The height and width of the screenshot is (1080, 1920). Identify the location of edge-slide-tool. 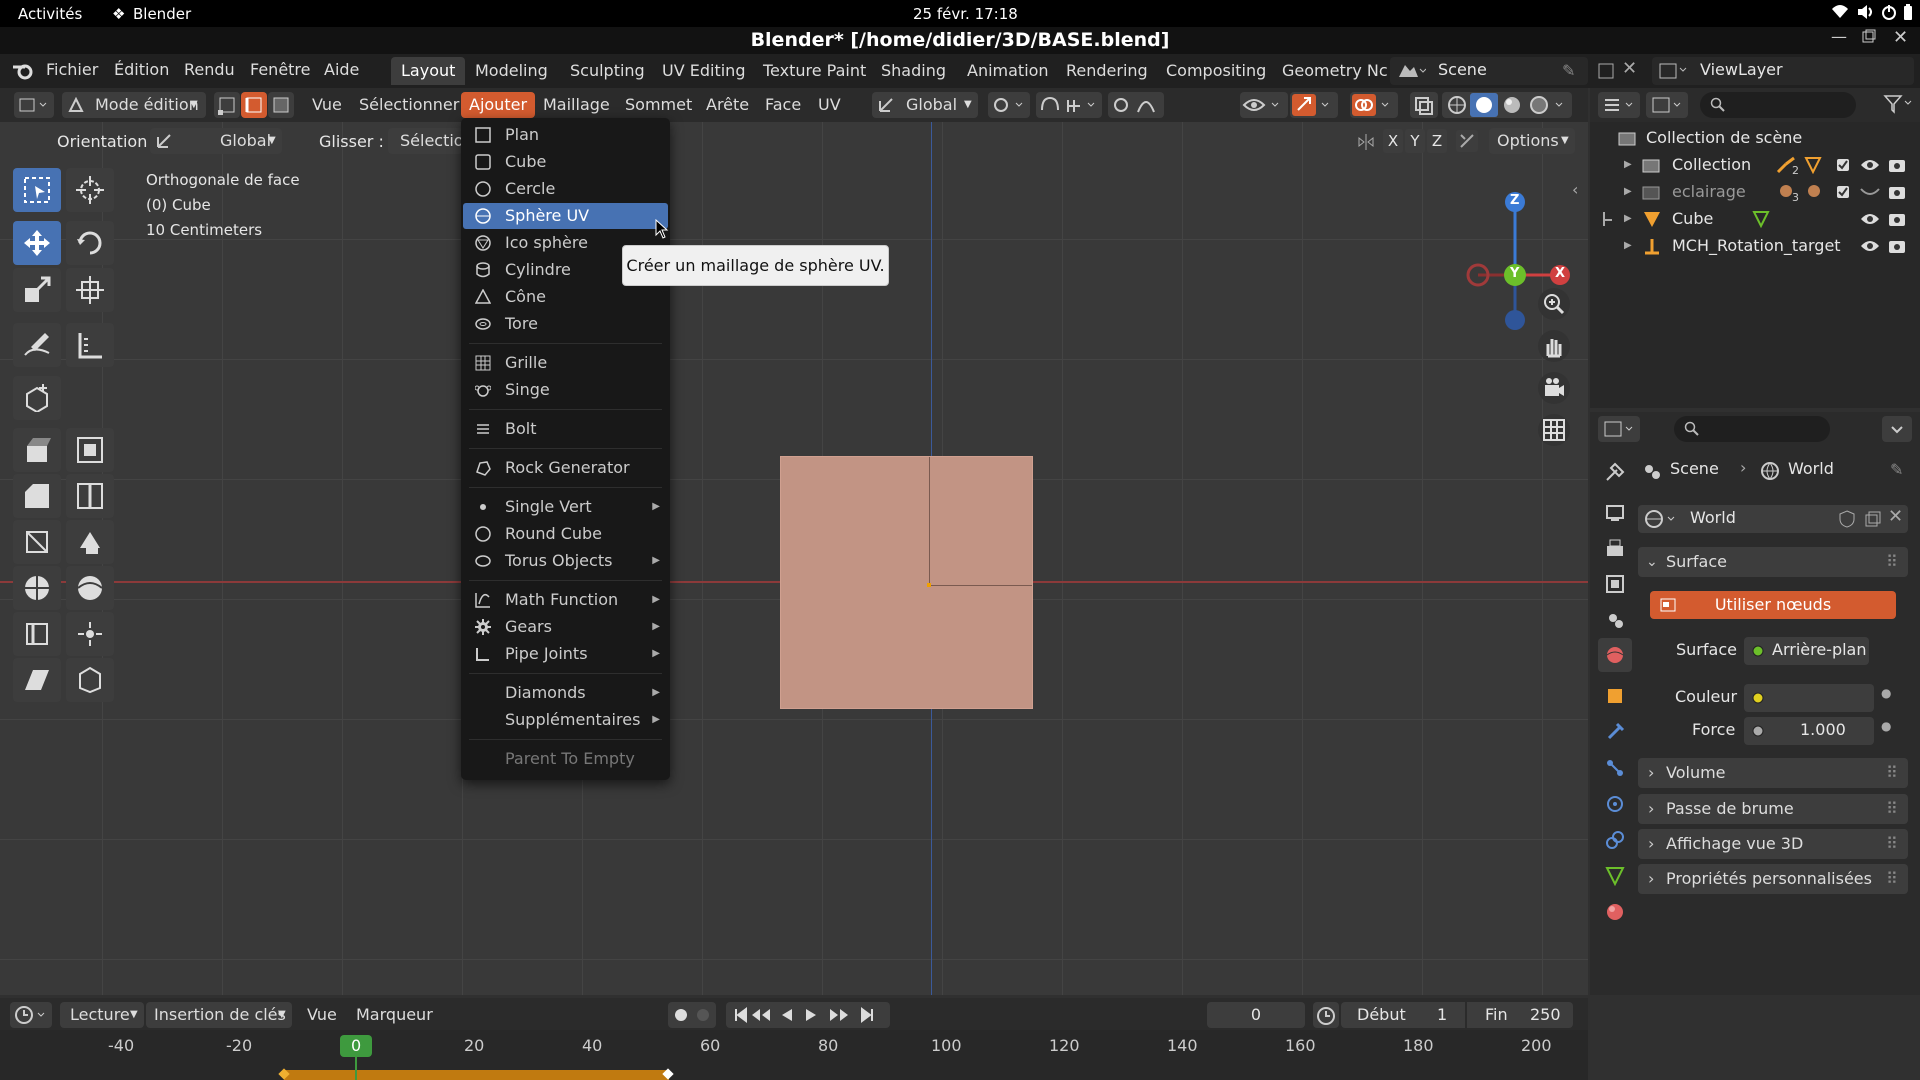
(37, 634).